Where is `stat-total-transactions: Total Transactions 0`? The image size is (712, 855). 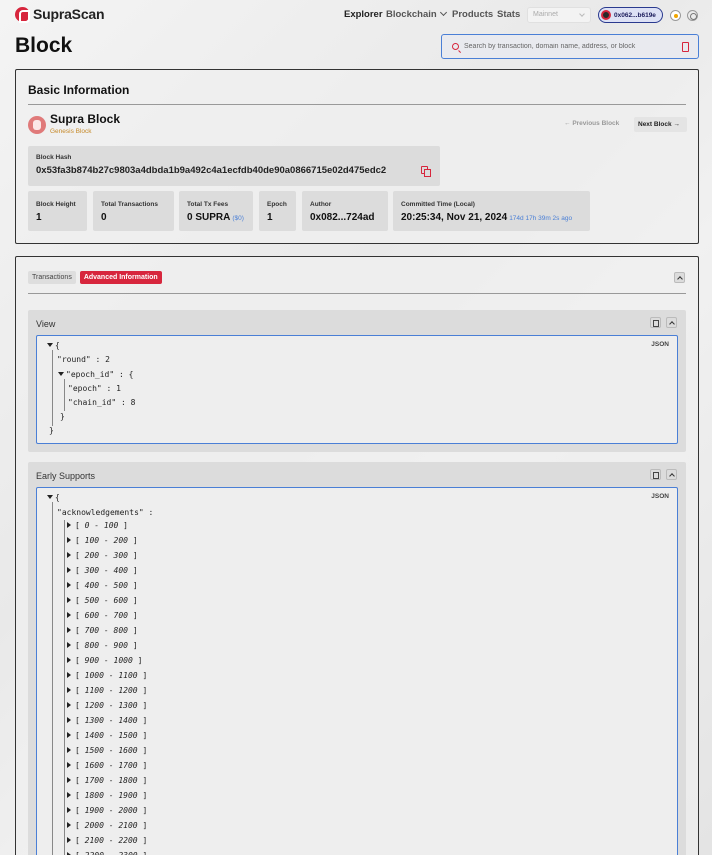
stat-total-transactions: Total Transactions 0 is located at coordinates (133, 211).